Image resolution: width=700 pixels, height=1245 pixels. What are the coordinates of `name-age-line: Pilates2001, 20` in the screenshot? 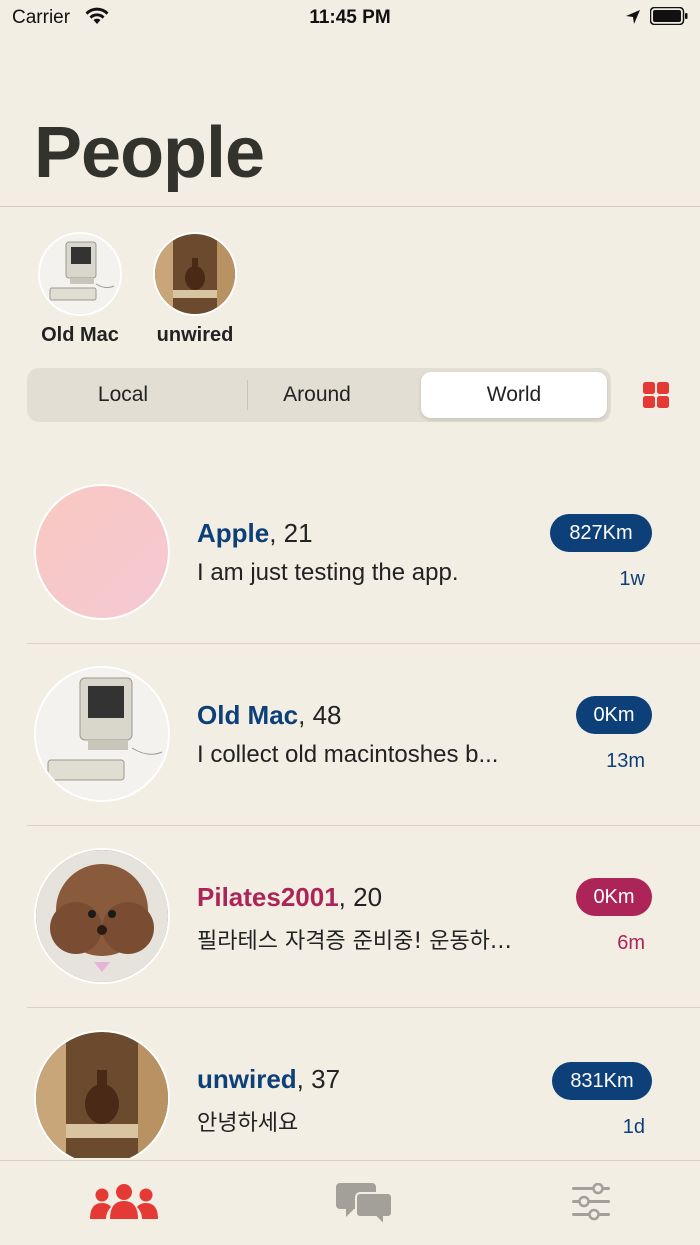 It's located at (289, 897).